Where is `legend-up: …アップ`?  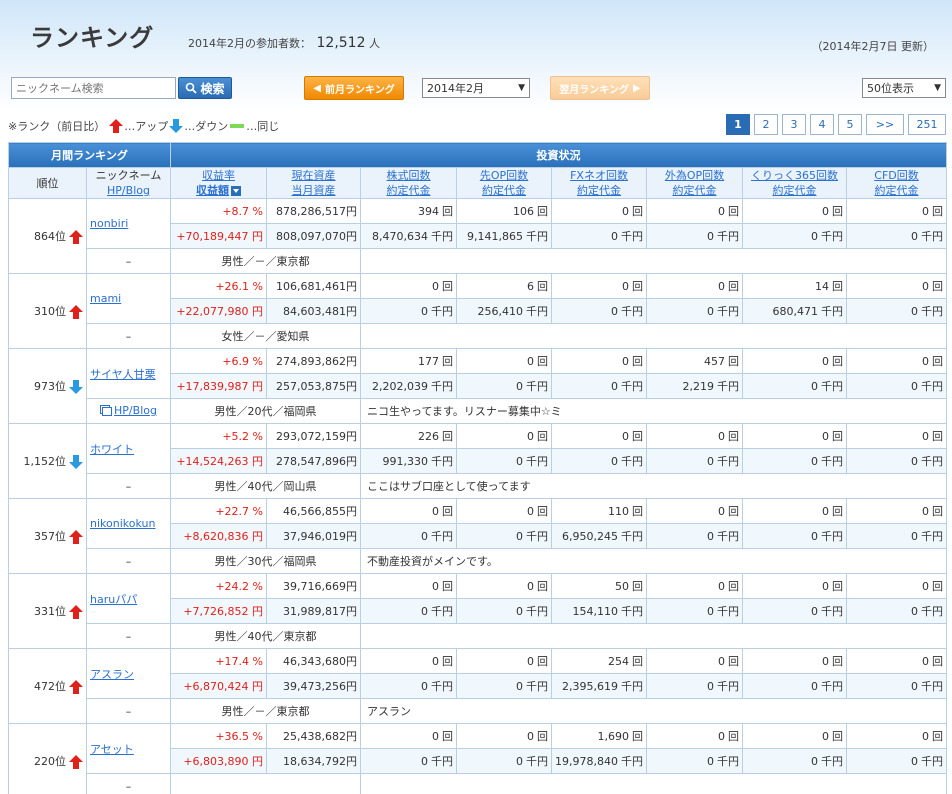 legend-up: …アップ is located at coordinates (146, 126).